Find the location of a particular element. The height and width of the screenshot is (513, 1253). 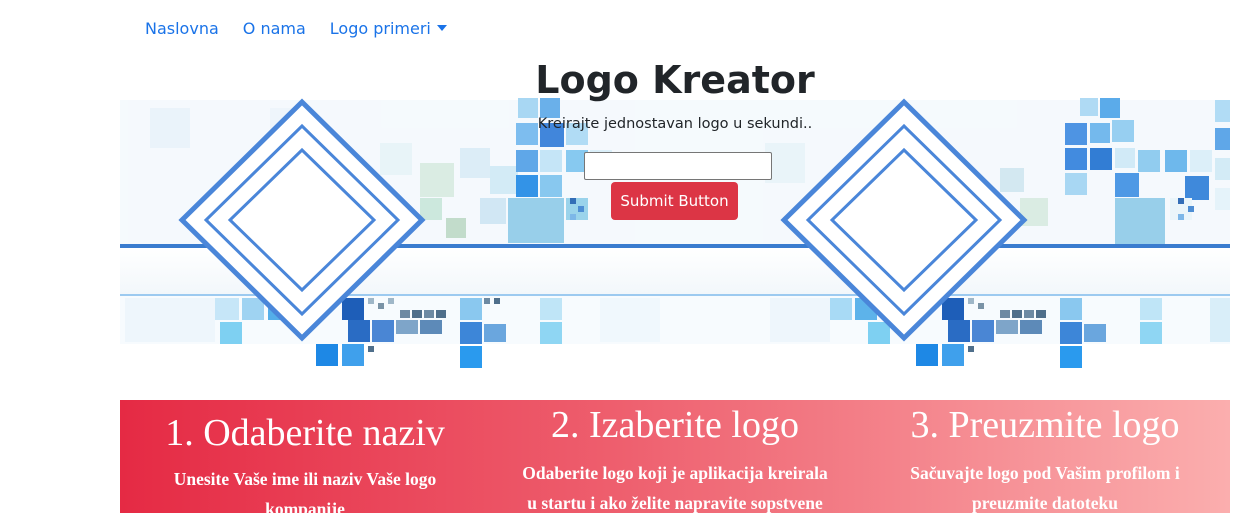

step-title: 2. Izaberite logo is located at coordinates (675, 425).